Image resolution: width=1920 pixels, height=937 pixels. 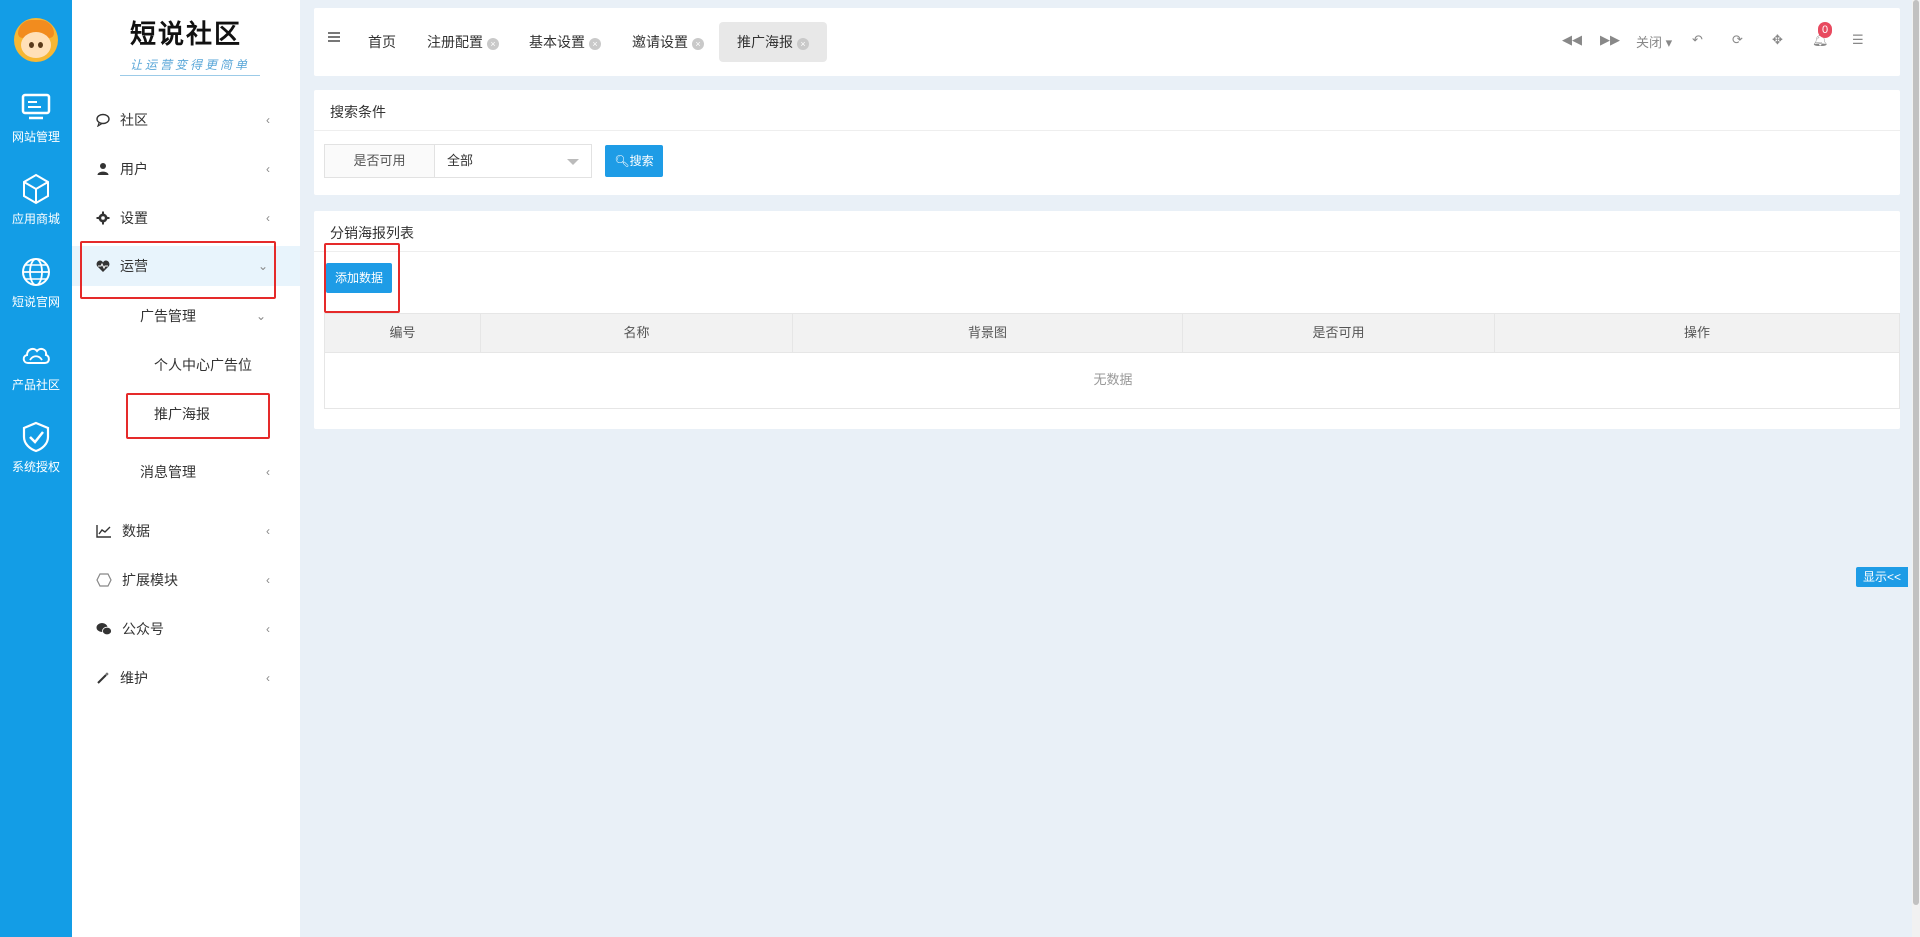 I want to click on close-tabs-menu: 关闭 ▾, so click(x=1654, y=41).